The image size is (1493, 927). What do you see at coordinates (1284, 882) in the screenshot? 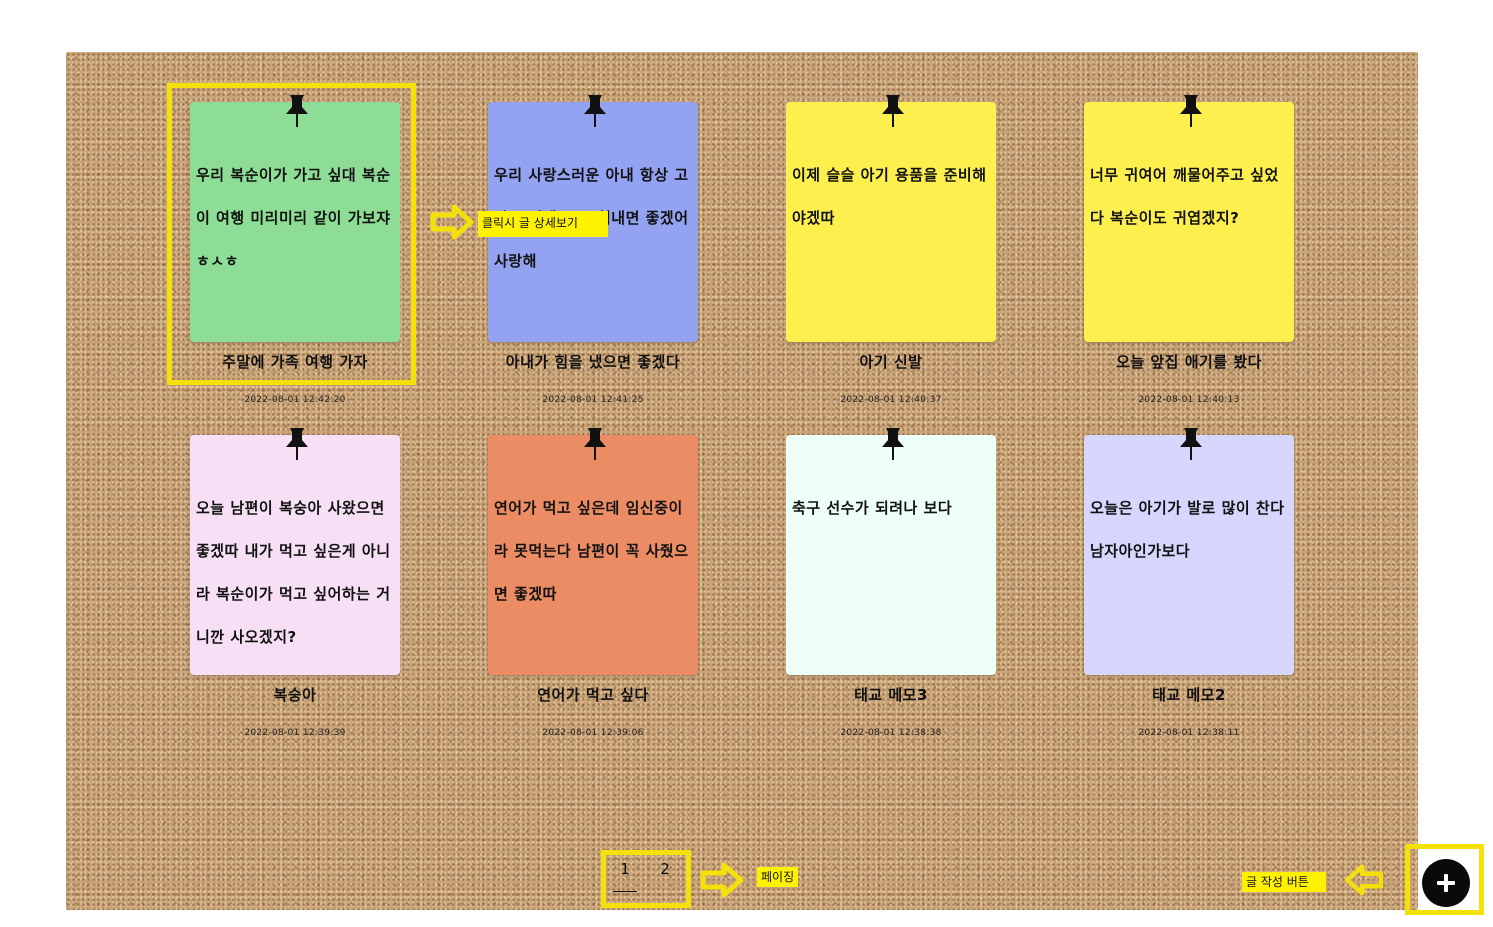
I see `write-hint-label: 글 작성 버튼` at bounding box center [1284, 882].